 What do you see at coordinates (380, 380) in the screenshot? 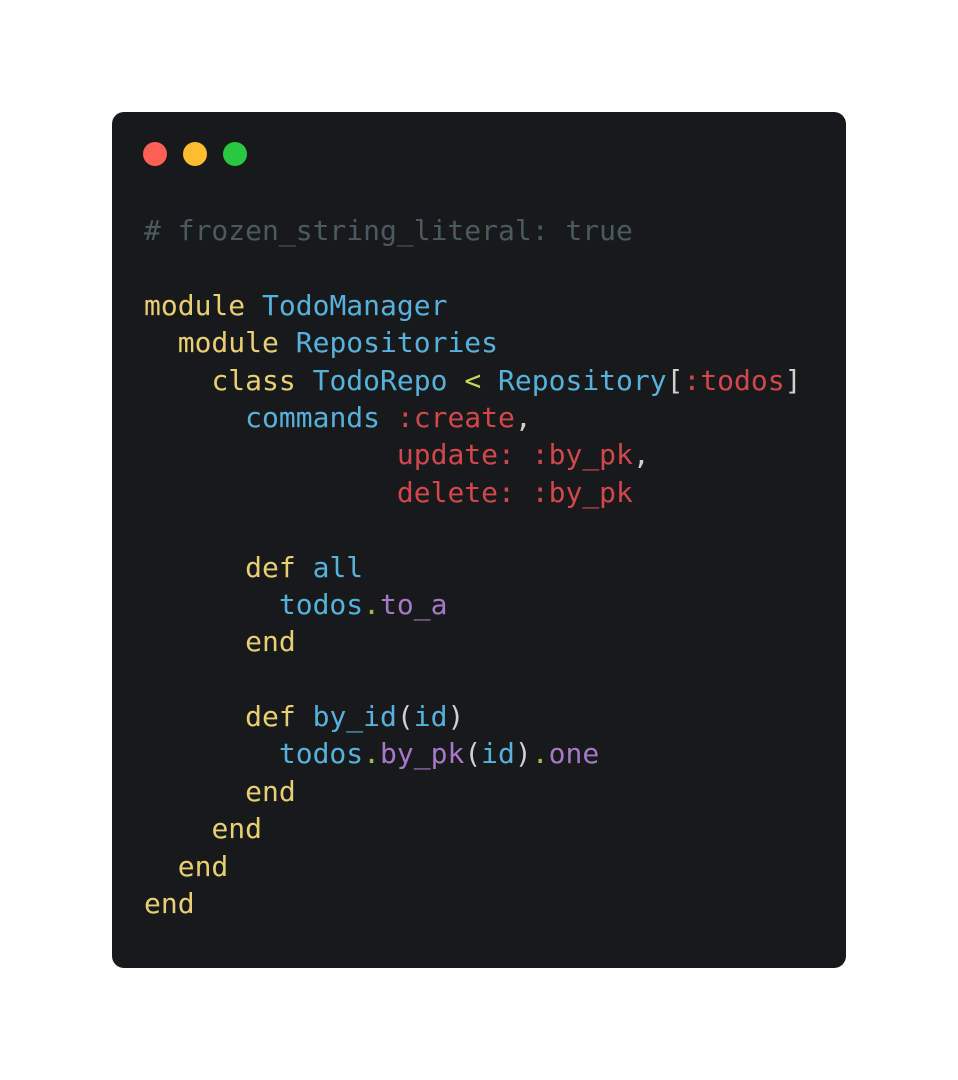
I see `code-token-const: TodoRepo` at bounding box center [380, 380].